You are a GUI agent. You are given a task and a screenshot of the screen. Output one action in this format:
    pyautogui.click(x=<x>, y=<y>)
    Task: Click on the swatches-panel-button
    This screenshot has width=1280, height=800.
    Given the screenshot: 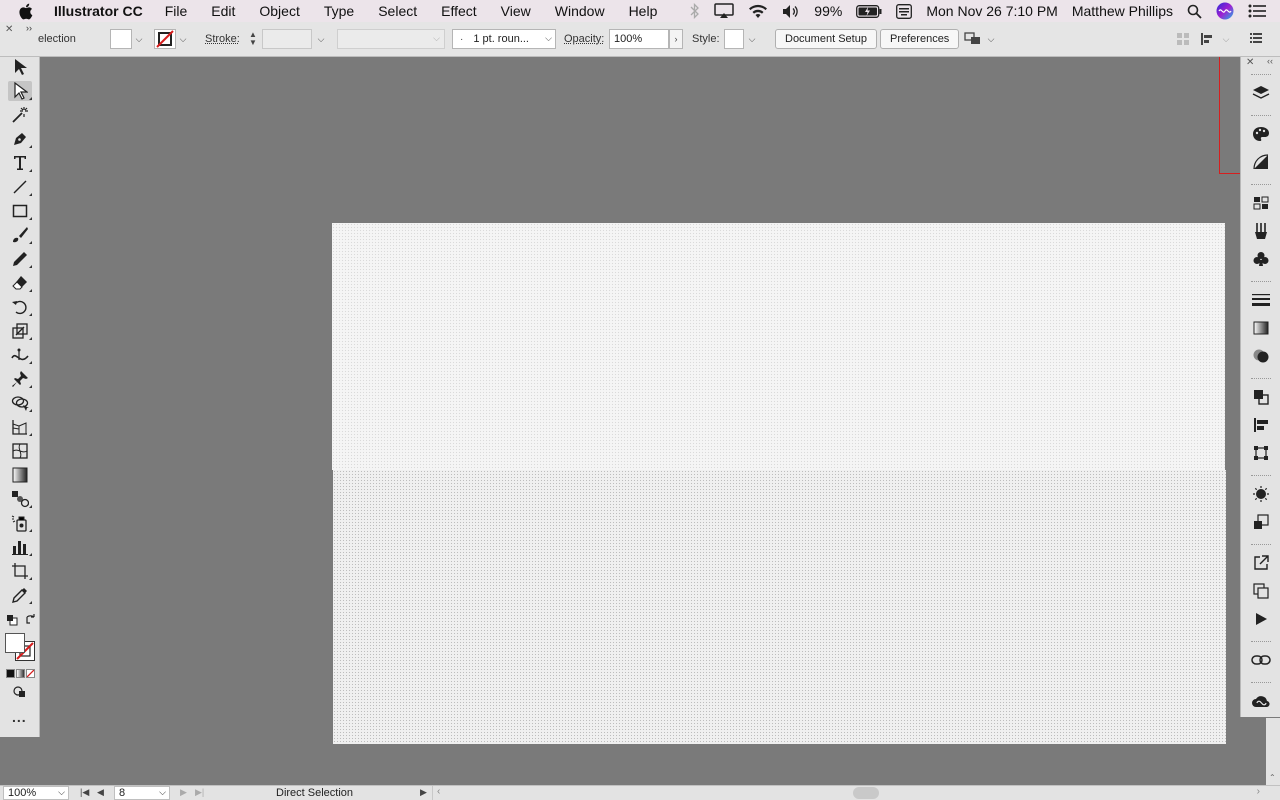 What is the action you would take?
    pyautogui.click(x=1261, y=203)
    